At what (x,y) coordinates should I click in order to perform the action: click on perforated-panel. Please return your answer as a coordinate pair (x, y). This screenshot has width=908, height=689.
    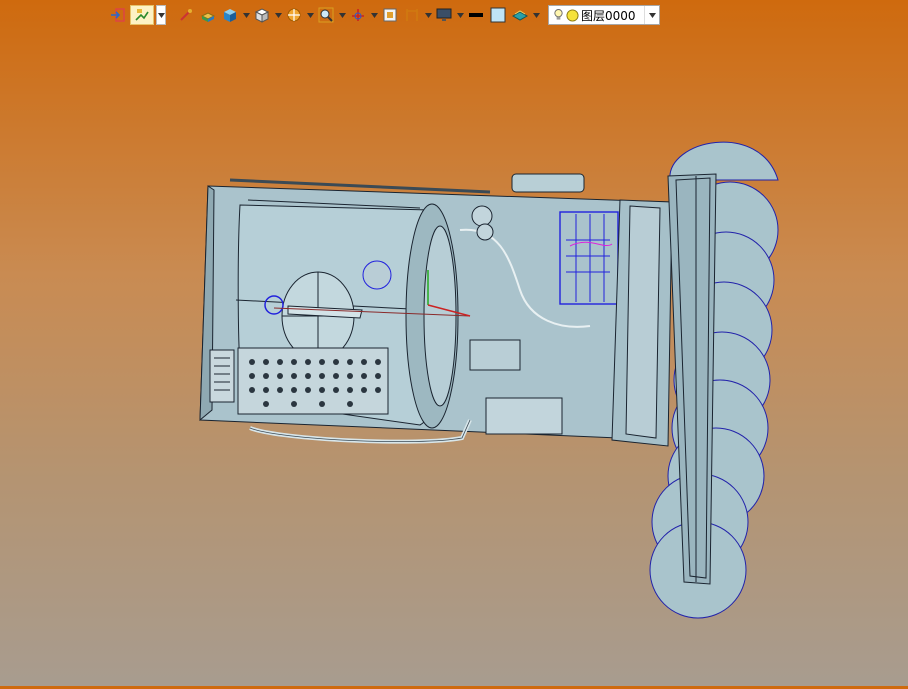
    Looking at the image, I should click on (313, 381).